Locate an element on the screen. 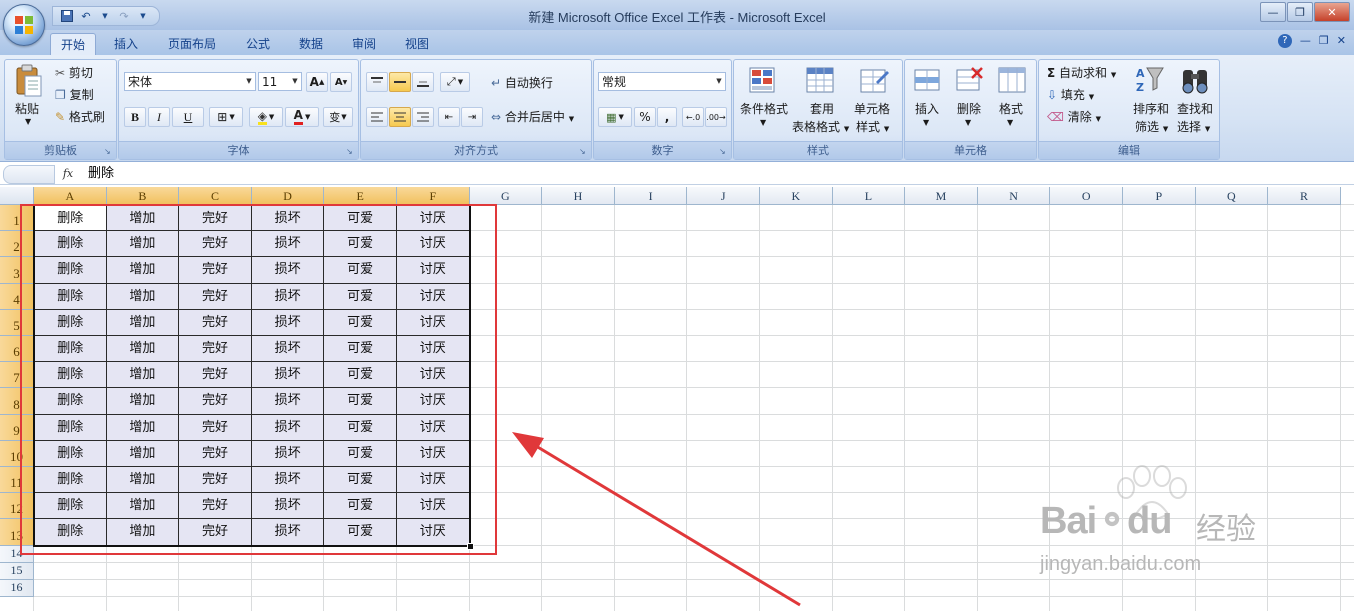 This screenshot has height=611, width=1354. office-logo-icon is located at coordinates (24, 25).